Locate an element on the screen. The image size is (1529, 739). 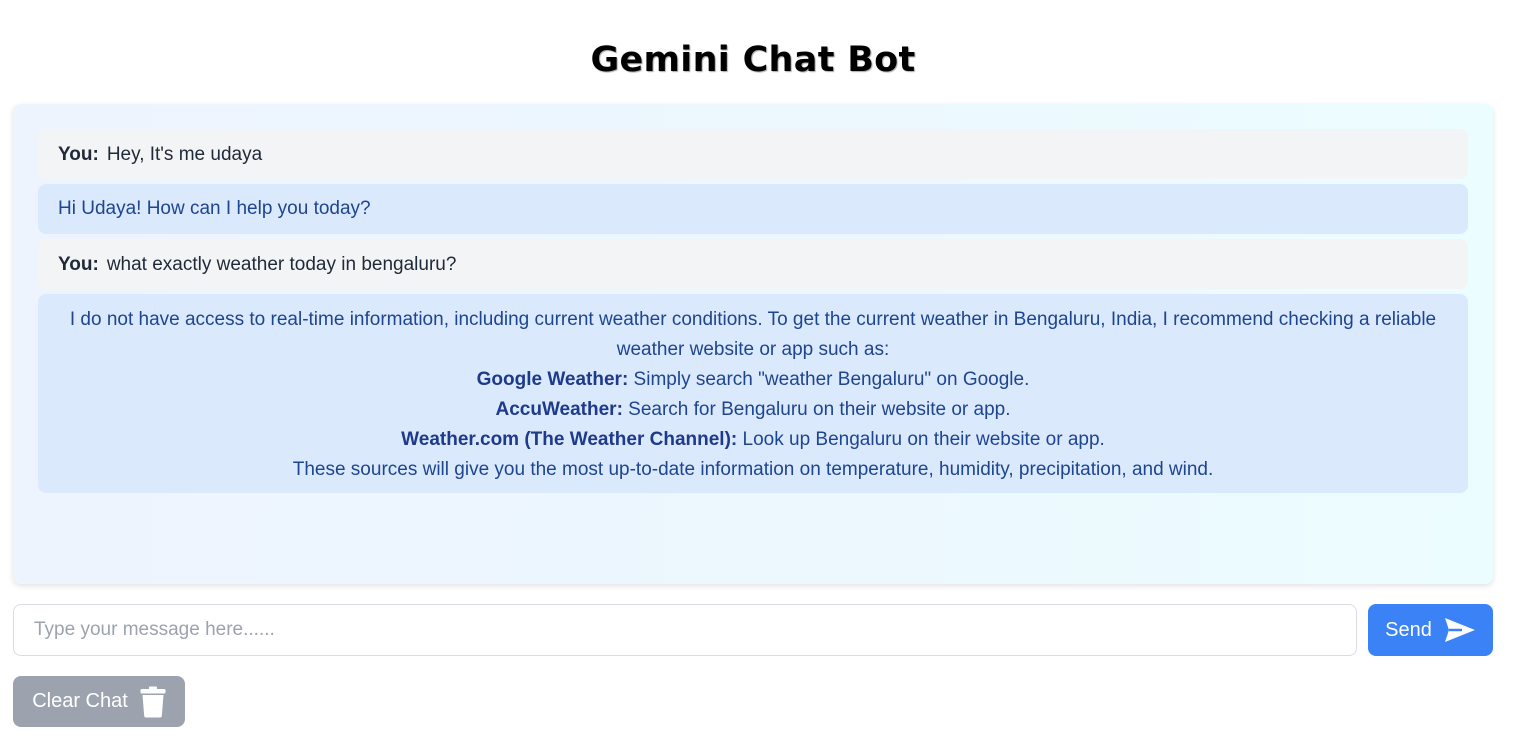
clear-chat-button: Clear Chat is located at coordinates (99, 701).